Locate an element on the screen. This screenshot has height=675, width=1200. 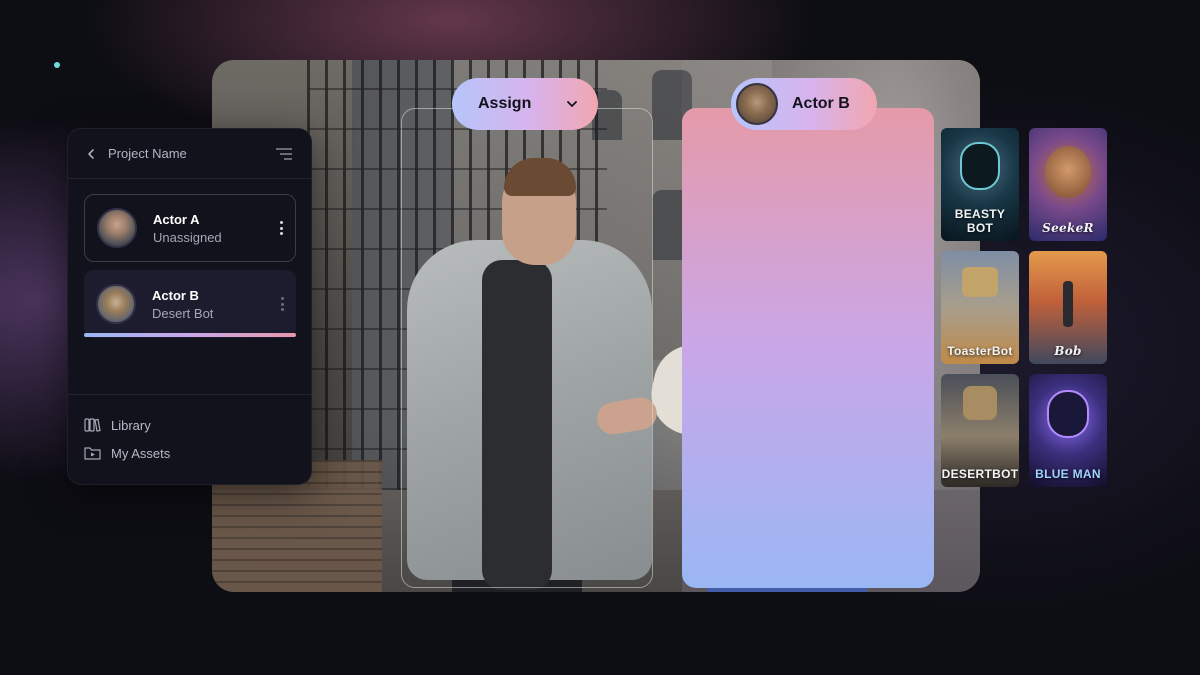
actor-status: Unassigned is located at coordinates (187, 237).